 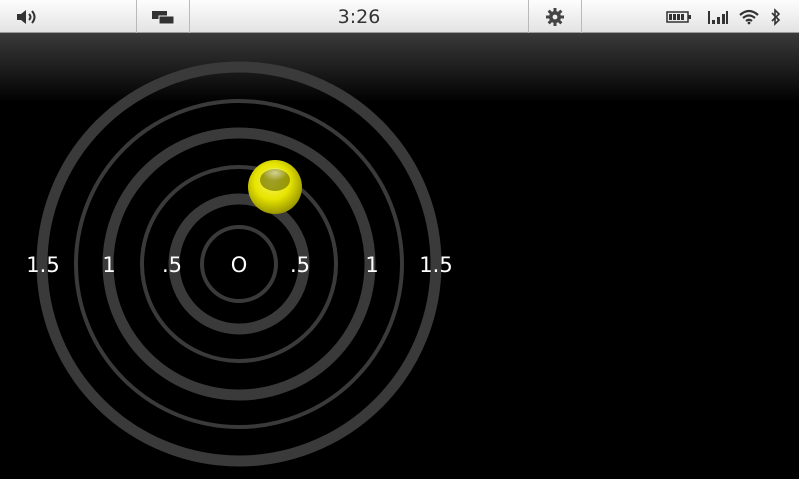 I want to click on windows-icon, so click(x=163, y=16).